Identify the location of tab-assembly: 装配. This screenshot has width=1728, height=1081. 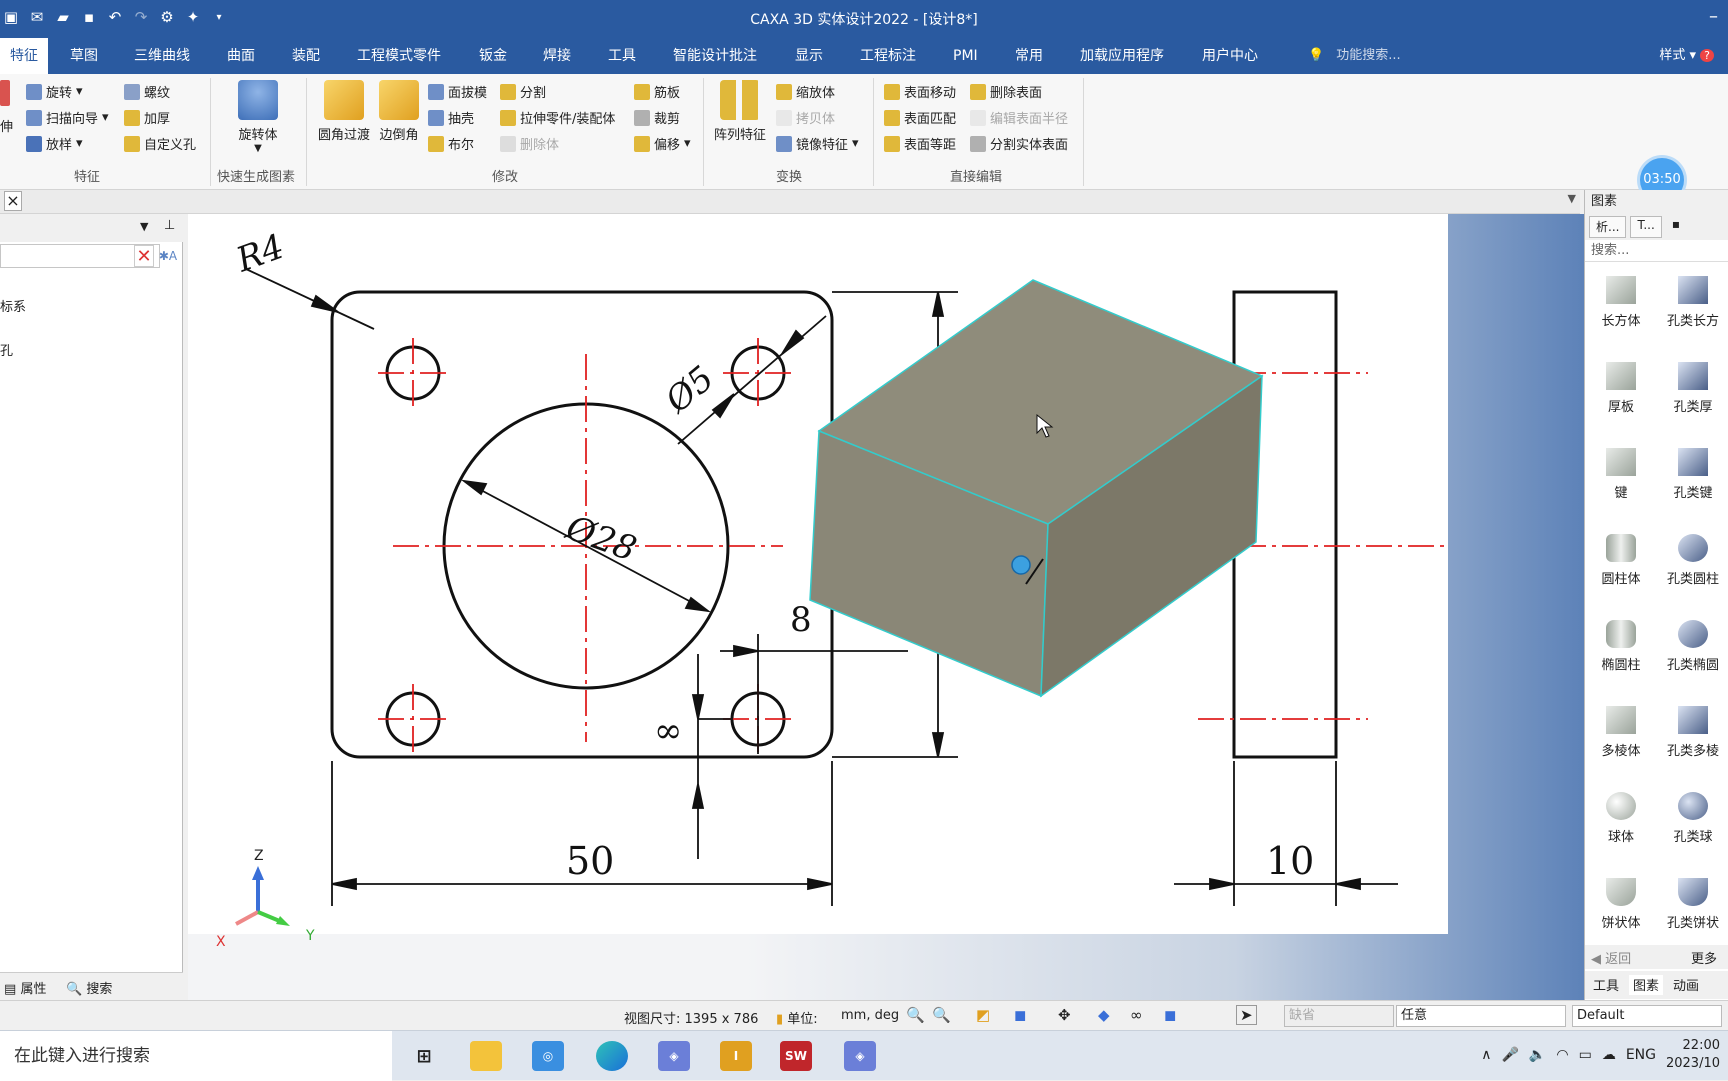
(306, 56).